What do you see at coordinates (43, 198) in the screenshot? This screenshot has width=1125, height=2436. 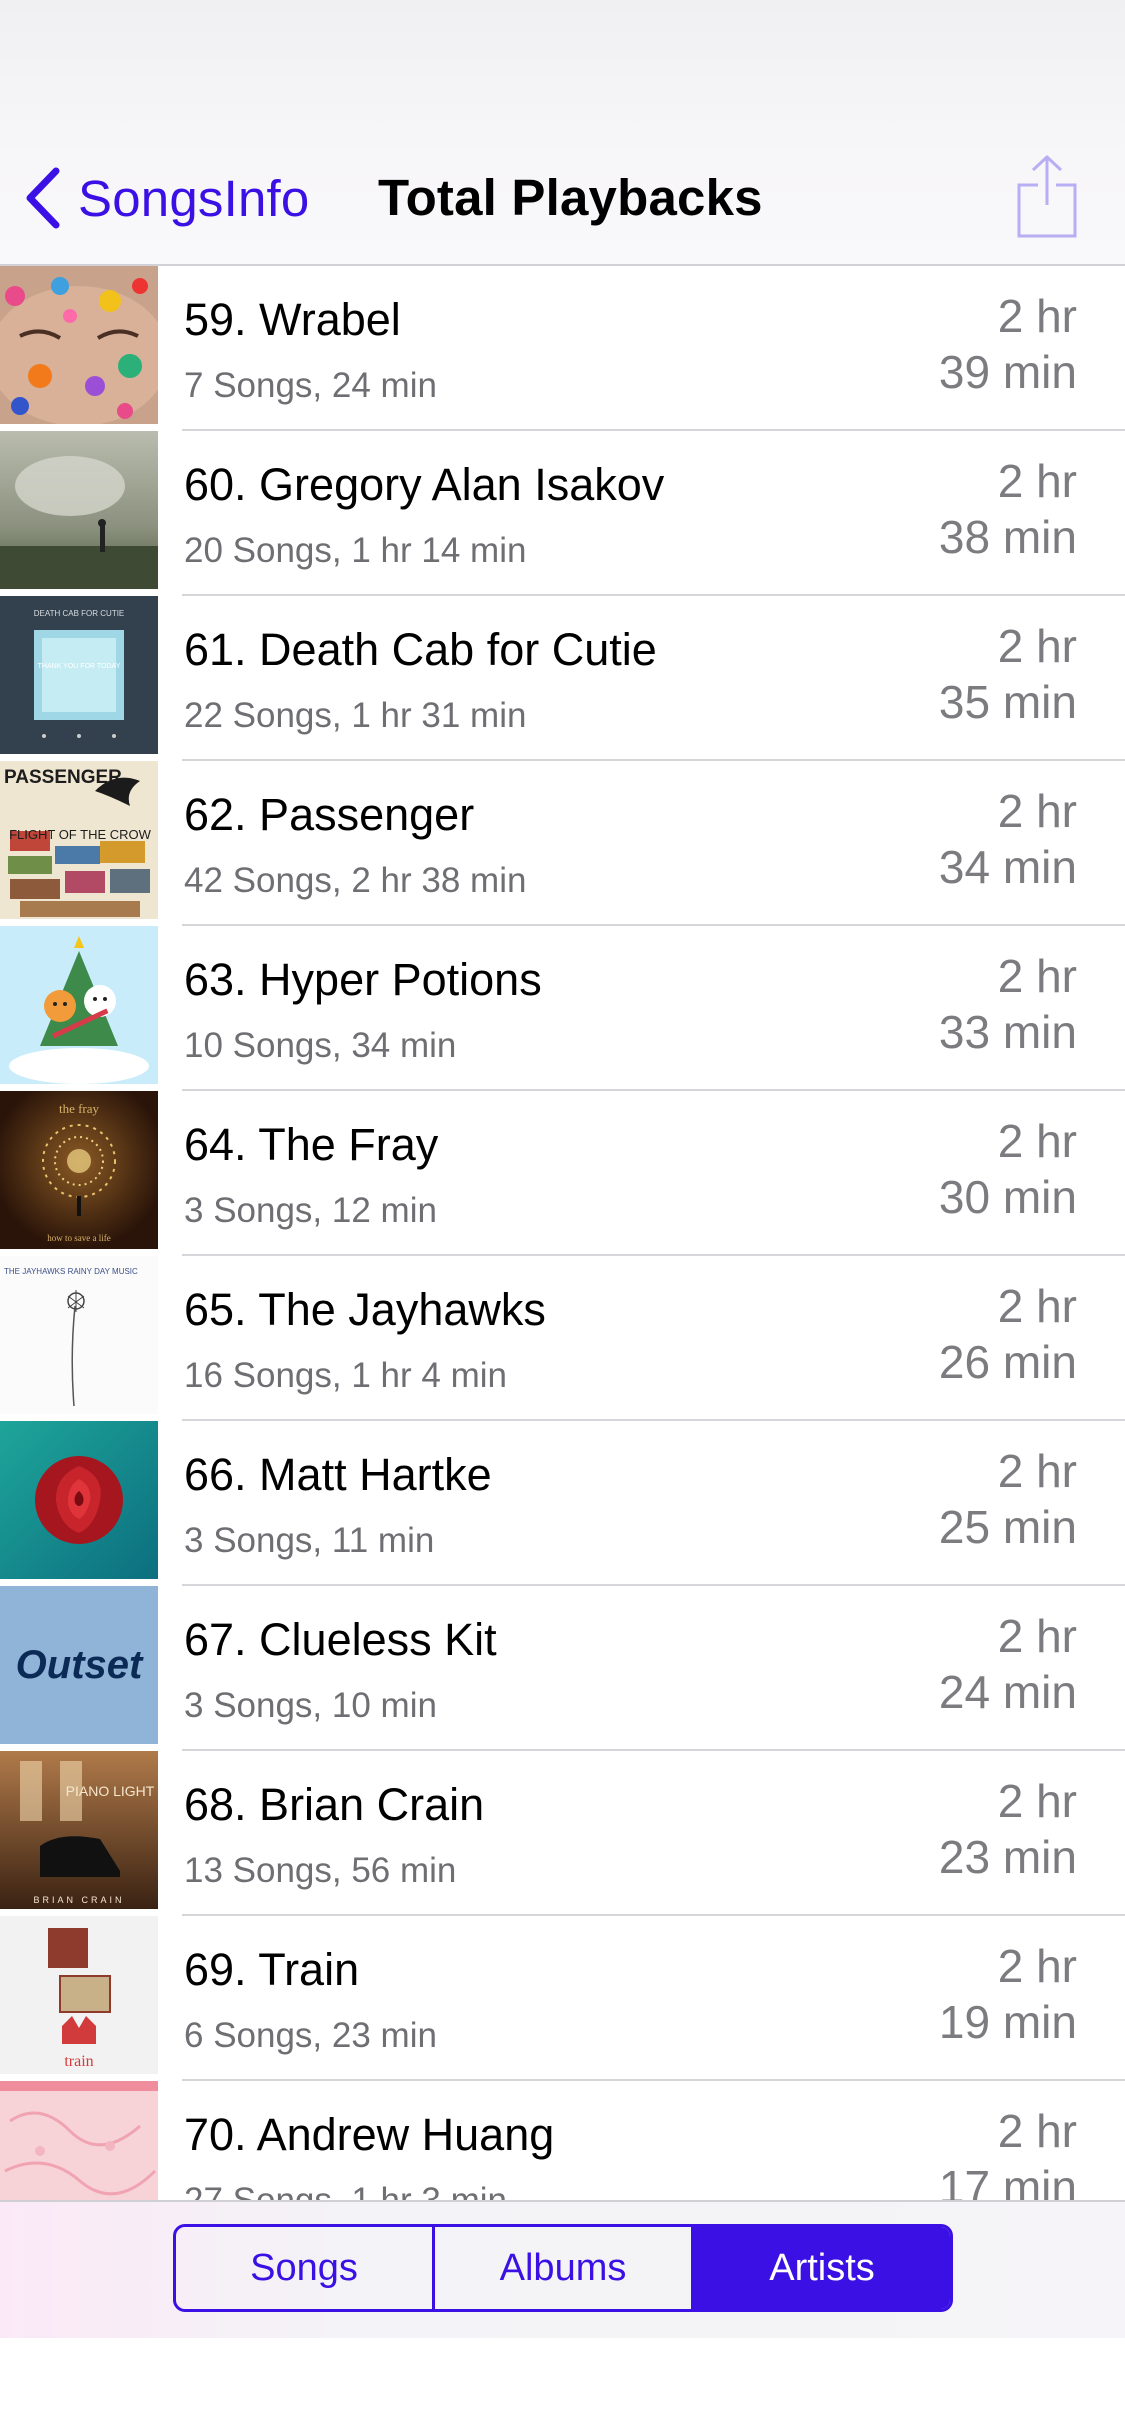 I see `chevron-left-icon` at bounding box center [43, 198].